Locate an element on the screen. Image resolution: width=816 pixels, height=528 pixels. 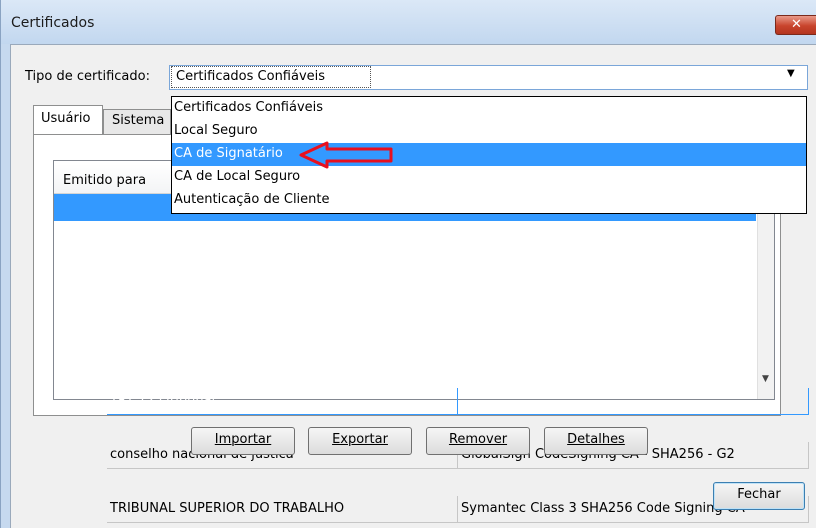
export-button-label: Exportar is located at coordinates (360, 439).